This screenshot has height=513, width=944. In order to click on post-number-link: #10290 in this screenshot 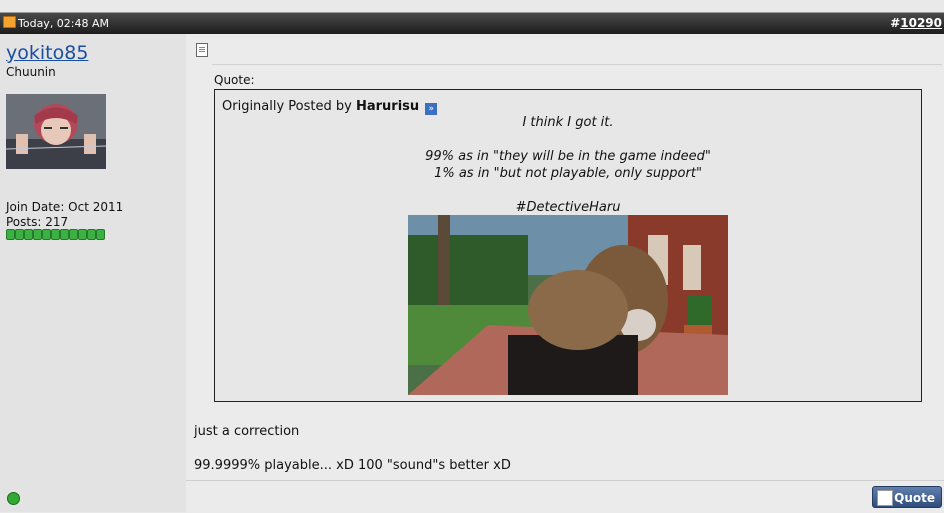, I will do `click(916, 23)`.